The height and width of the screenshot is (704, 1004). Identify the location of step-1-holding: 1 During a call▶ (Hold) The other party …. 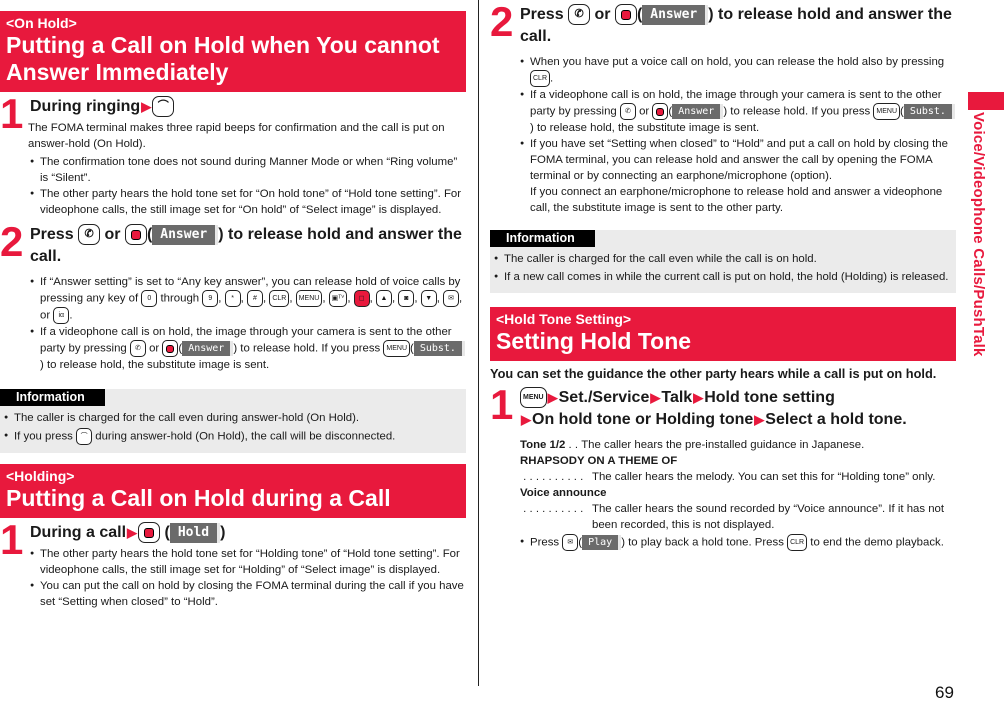
(233, 564).